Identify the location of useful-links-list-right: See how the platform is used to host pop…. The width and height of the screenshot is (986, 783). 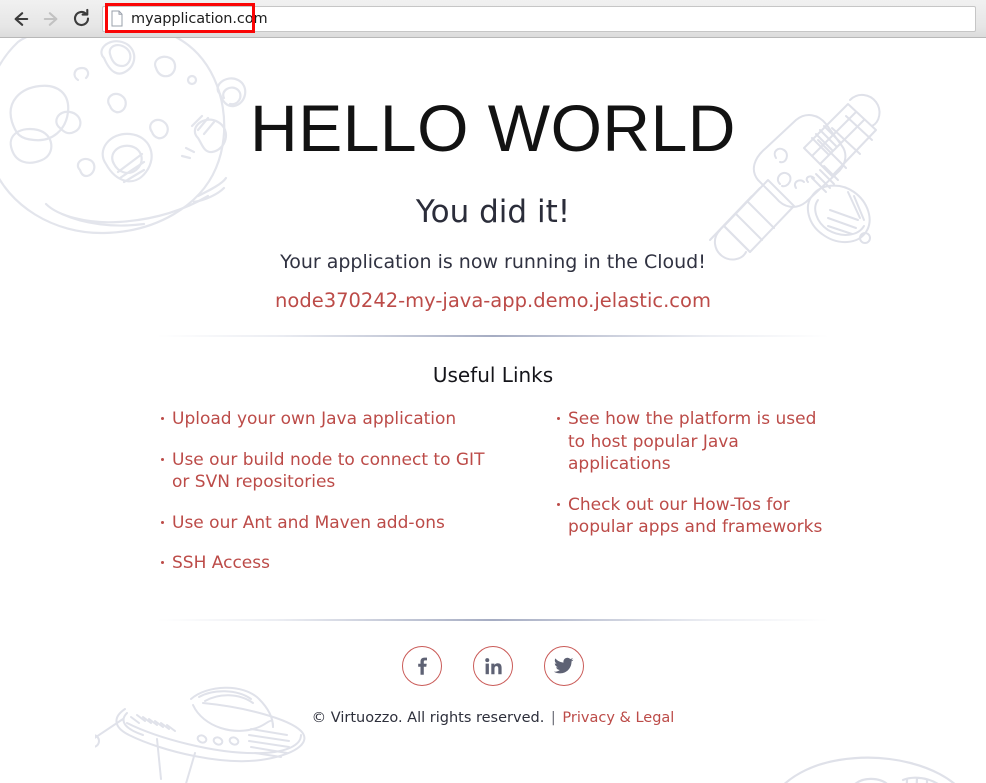
(695, 473).